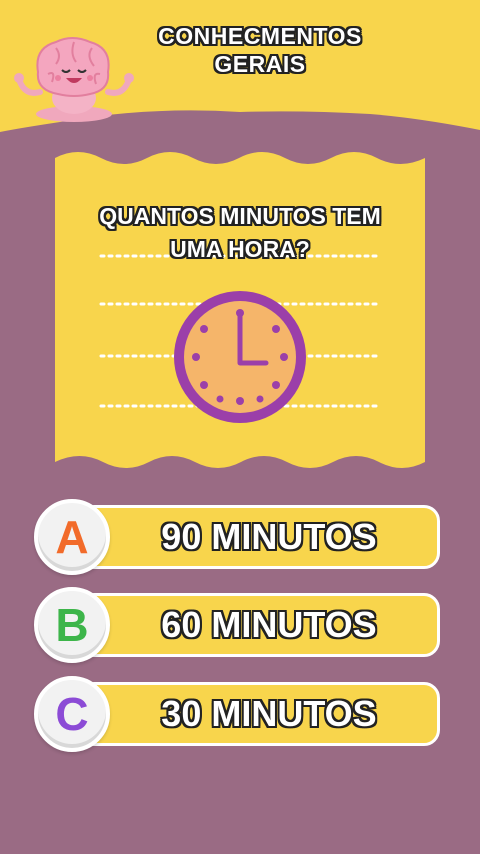  Describe the element at coordinates (240, 216) in the screenshot. I see `question-line-1: QUANTOS MINUTOS TEM` at that location.